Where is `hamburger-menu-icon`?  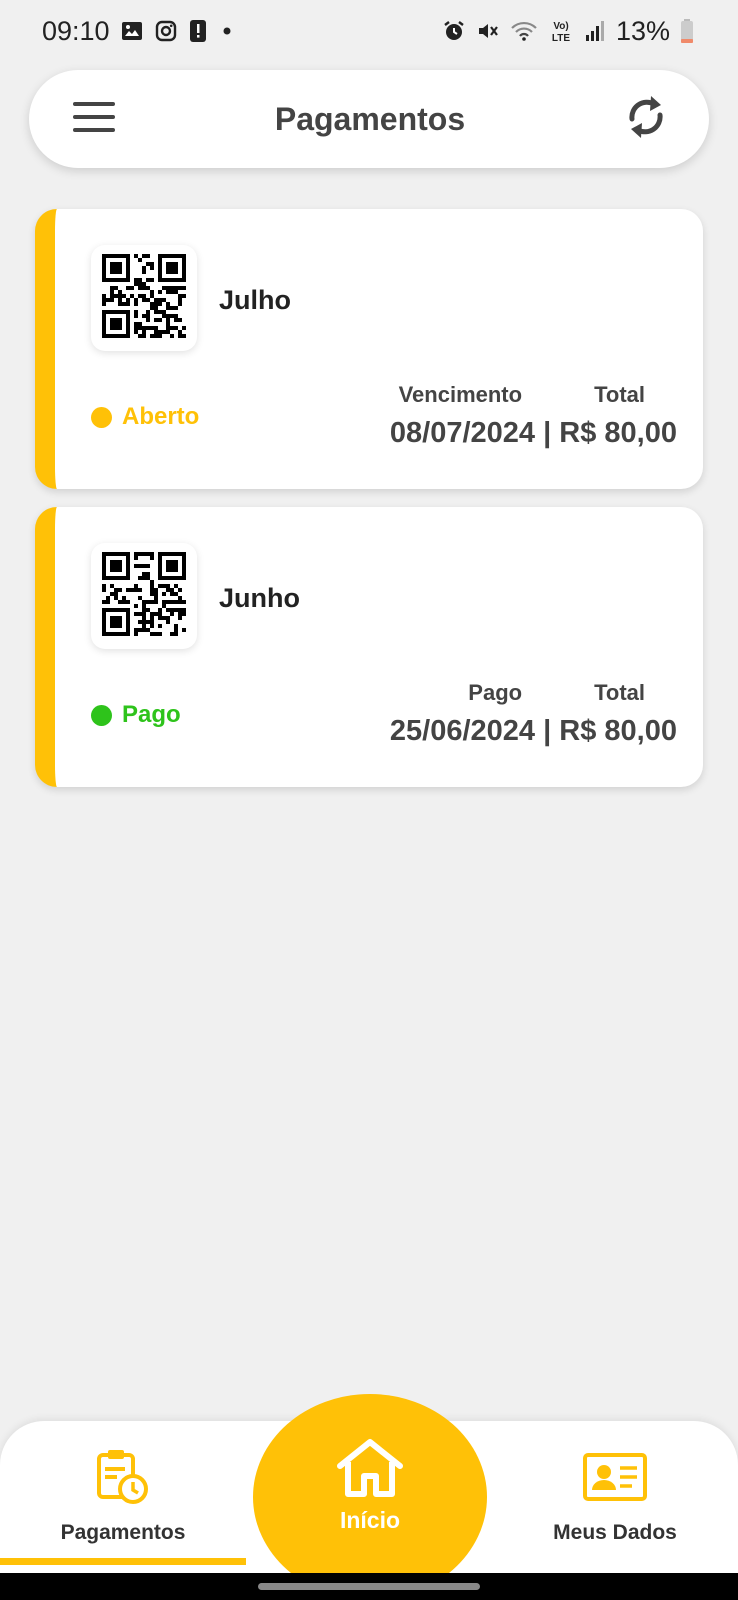
hamburger-menu-icon is located at coordinates (94, 119).